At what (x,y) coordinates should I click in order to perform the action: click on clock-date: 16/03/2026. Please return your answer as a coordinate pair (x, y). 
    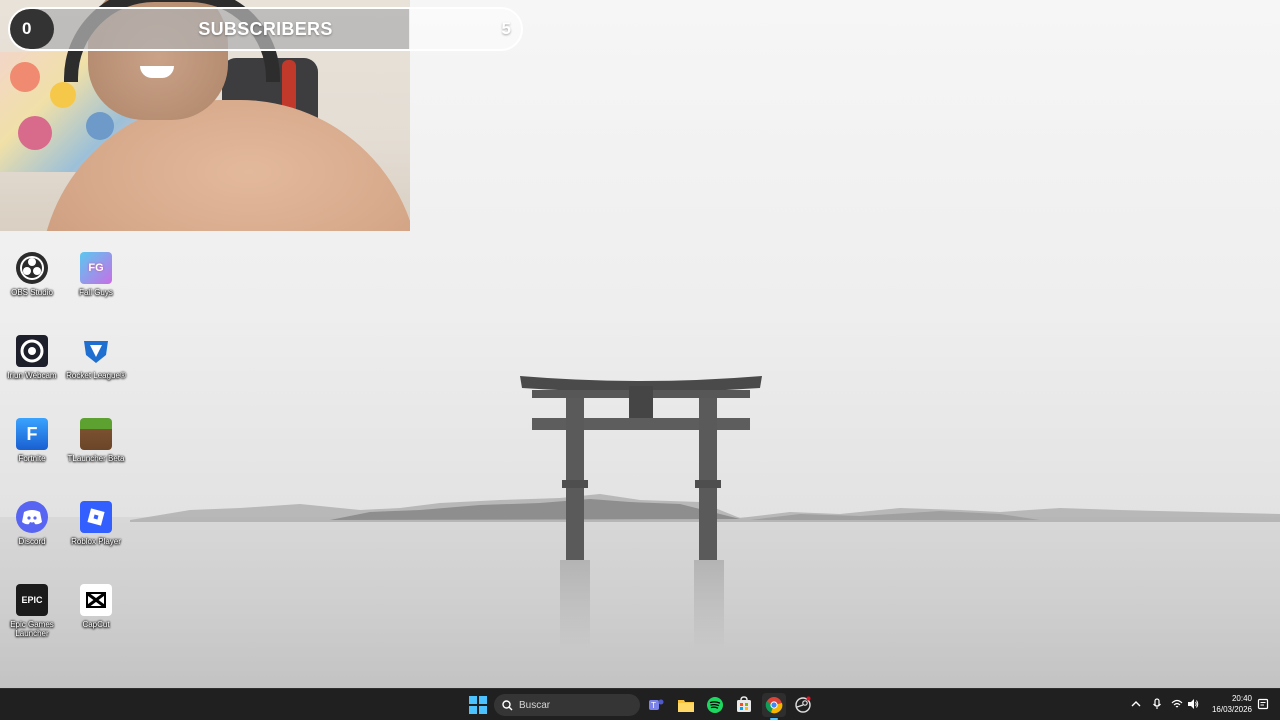
    Looking at the image, I should click on (1231, 709).